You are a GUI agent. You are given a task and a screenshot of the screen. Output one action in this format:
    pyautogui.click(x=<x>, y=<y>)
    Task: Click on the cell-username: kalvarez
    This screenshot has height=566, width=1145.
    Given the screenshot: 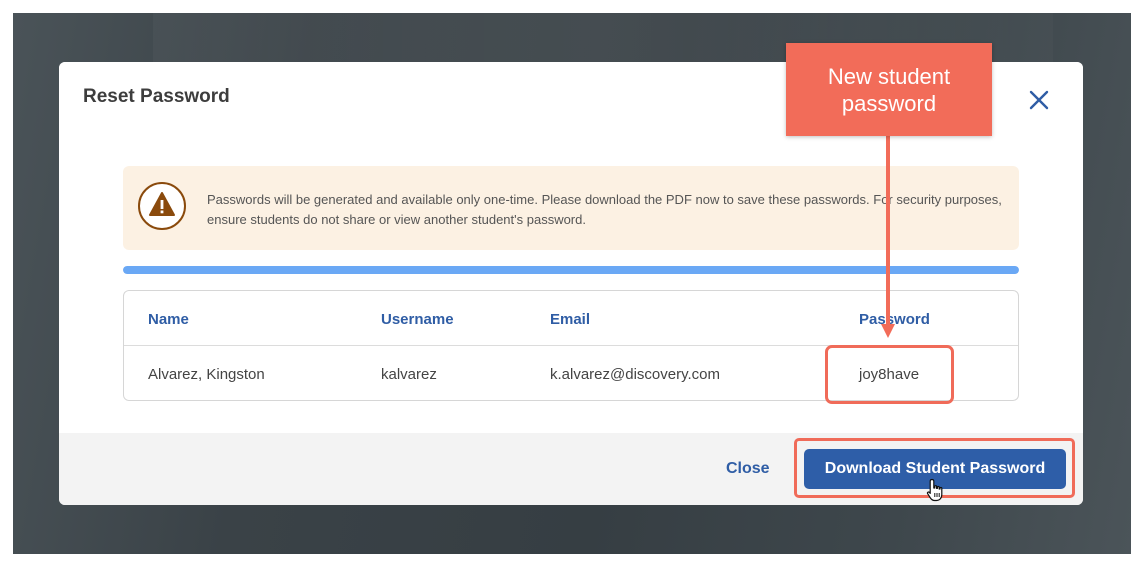 What is the action you would take?
    pyautogui.click(x=409, y=374)
    